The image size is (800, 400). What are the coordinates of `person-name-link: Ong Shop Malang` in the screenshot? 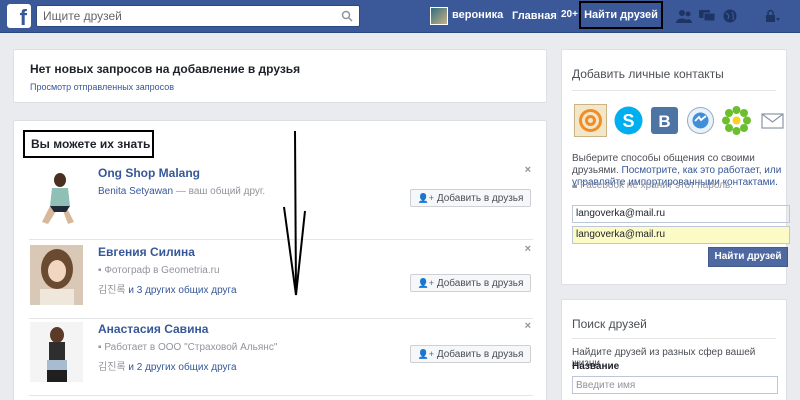 It's located at (149, 173).